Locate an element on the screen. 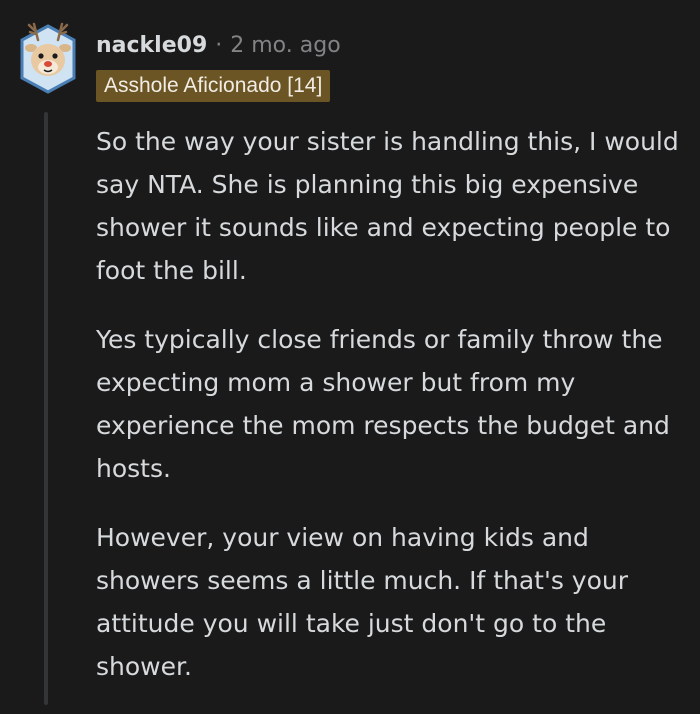 This screenshot has height=714, width=700. user-avatar is located at coordinates (48, 55).